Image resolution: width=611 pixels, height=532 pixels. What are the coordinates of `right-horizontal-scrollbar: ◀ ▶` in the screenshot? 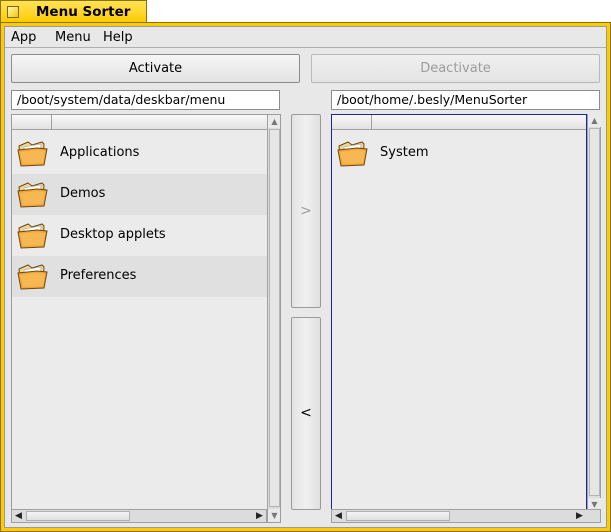 It's located at (466, 516).